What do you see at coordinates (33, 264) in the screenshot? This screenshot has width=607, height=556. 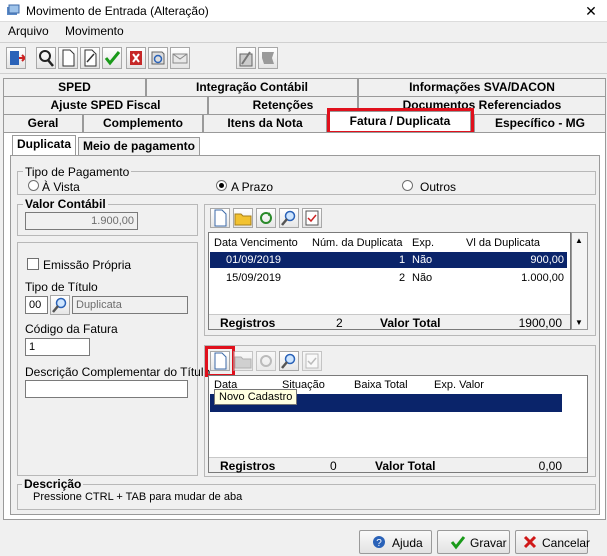 I see `emissao-propria-checkbox` at bounding box center [33, 264].